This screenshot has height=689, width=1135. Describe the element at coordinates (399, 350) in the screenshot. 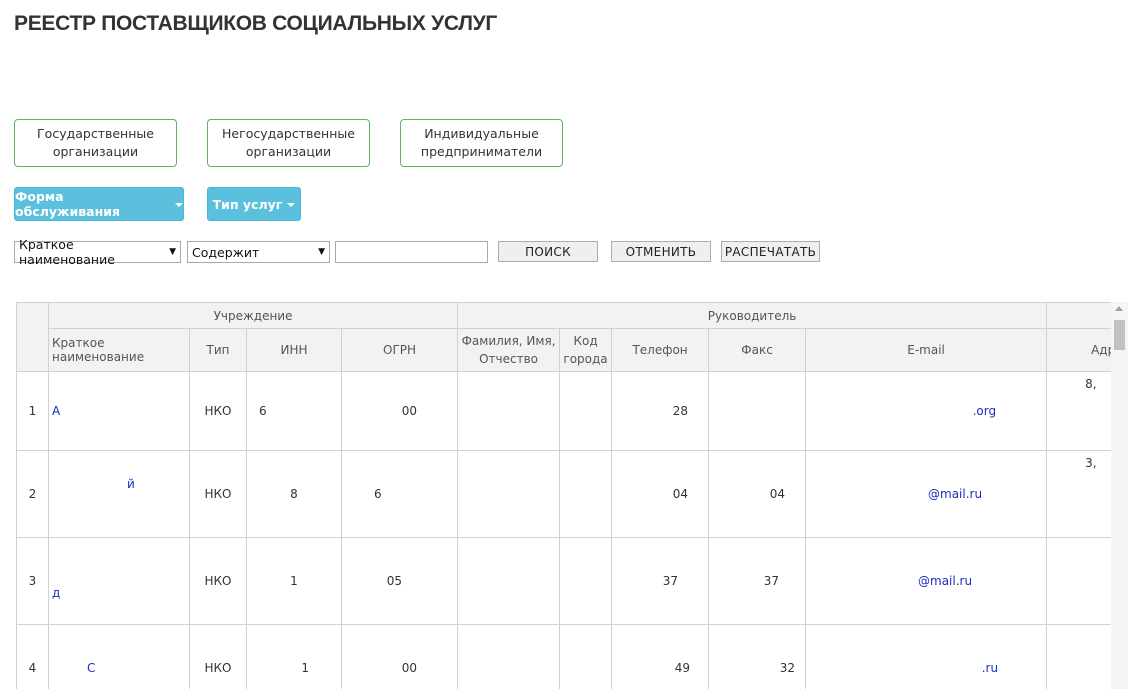

I see `ogrn-header: ОГРН` at that location.